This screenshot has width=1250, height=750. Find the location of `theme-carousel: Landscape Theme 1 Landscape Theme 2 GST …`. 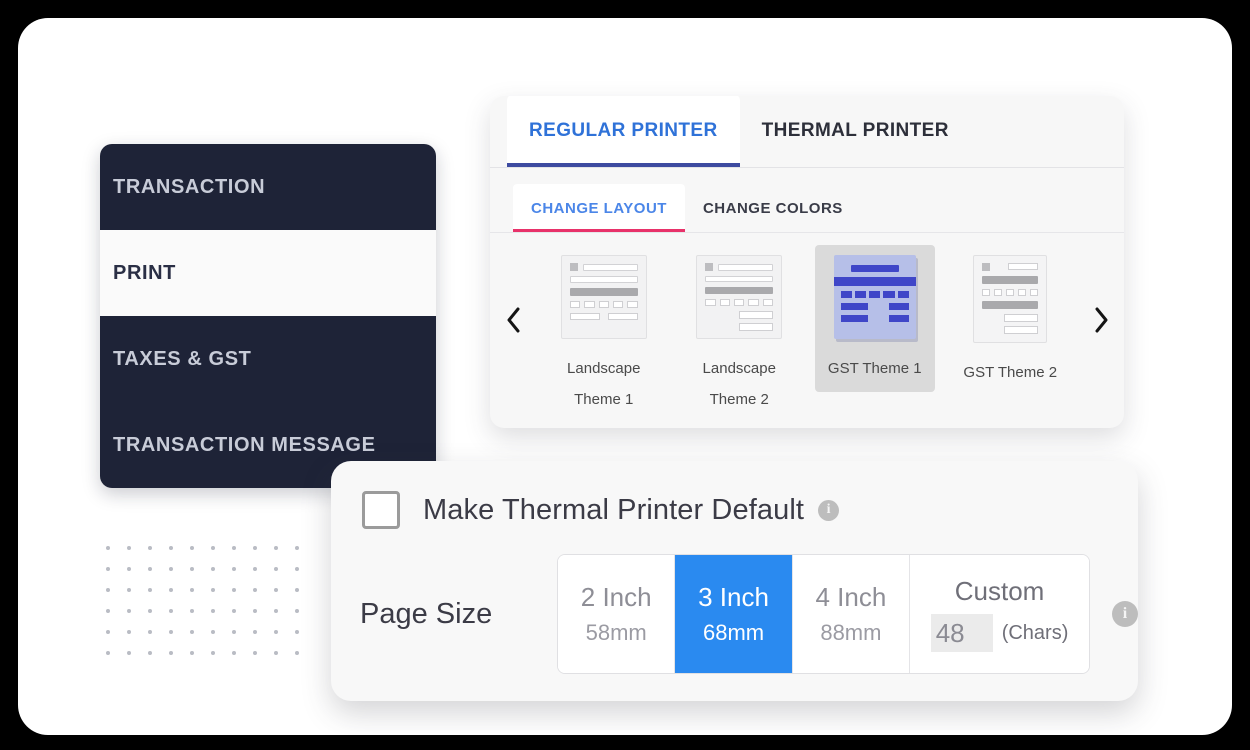

theme-carousel: Landscape Theme 1 Landscape Theme 2 GST … is located at coordinates (807, 330).